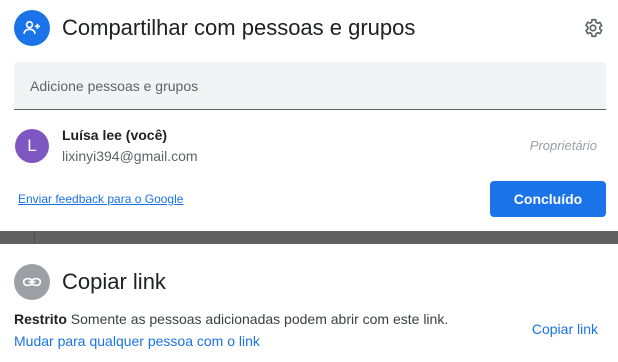  Describe the element at coordinates (565, 329) in the screenshot. I see `copy-link-button: Copiar link` at that location.